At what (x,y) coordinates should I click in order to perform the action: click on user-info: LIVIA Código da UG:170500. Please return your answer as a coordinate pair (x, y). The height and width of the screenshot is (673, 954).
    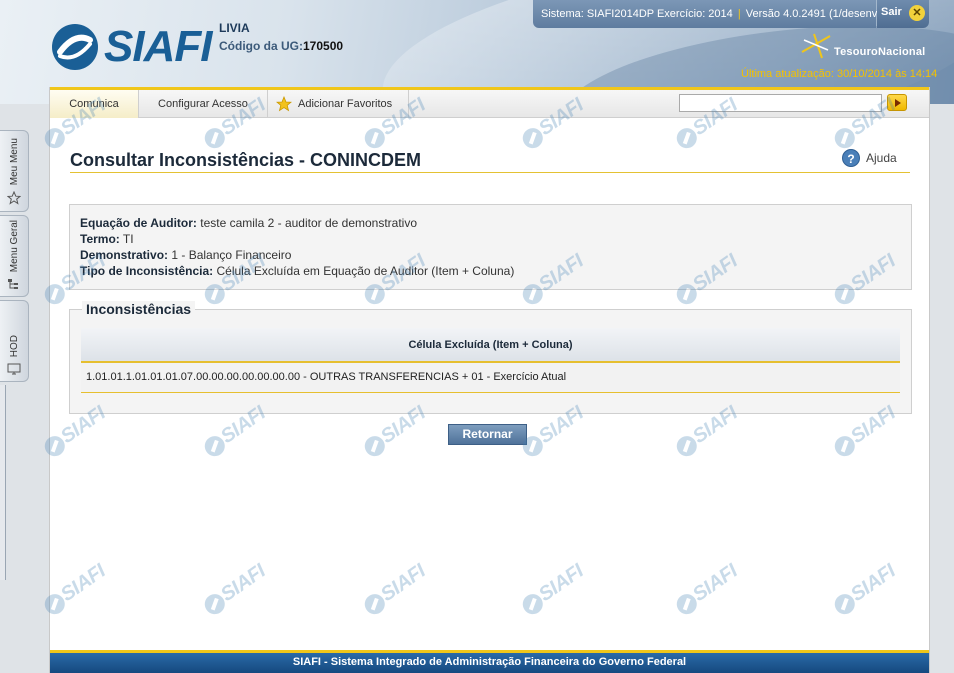
    Looking at the image, I should click on (281, 37).